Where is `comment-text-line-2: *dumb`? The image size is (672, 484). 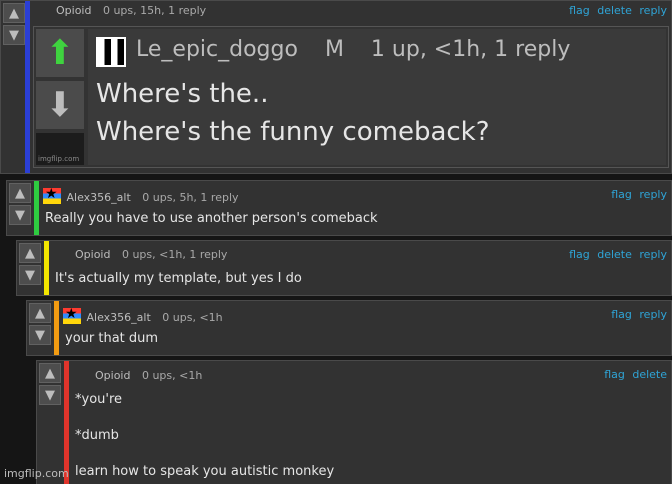
comment-text-line-2: *dumb is located at coordinates (97, 435).